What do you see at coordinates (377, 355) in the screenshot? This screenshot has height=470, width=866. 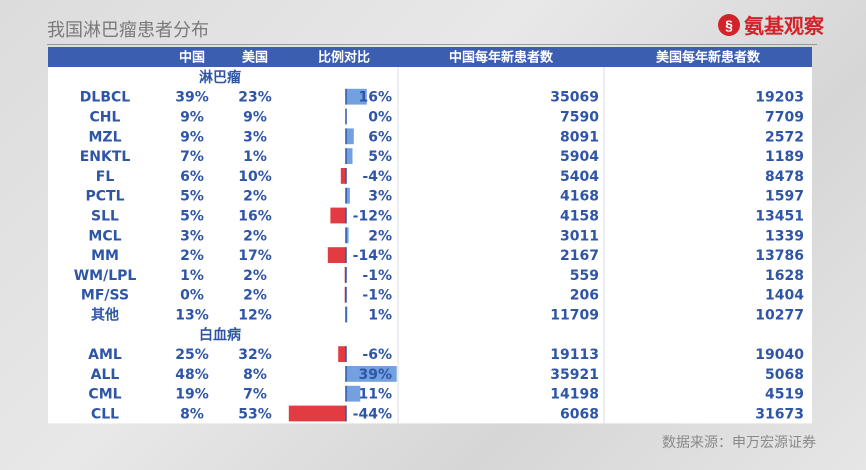 I see `diff-label: -6%` at bounding box center [377, 355].